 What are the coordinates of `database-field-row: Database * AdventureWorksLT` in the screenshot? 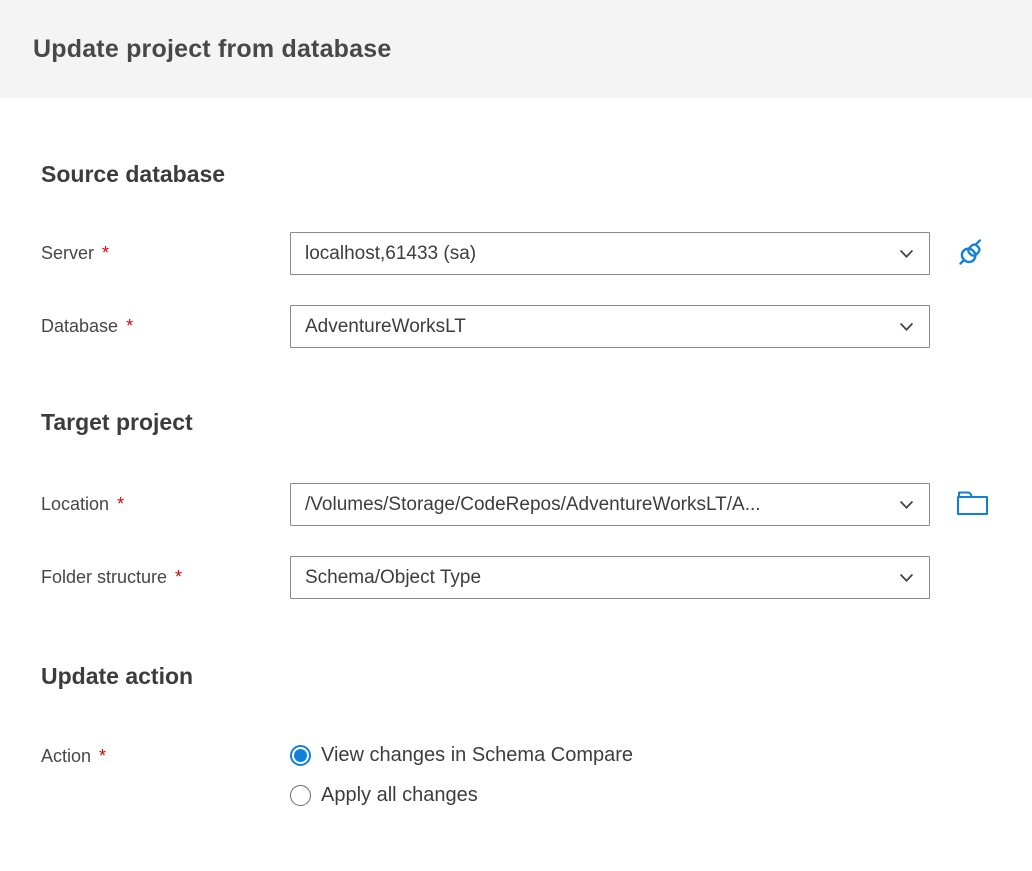 It's located at (536, 326).